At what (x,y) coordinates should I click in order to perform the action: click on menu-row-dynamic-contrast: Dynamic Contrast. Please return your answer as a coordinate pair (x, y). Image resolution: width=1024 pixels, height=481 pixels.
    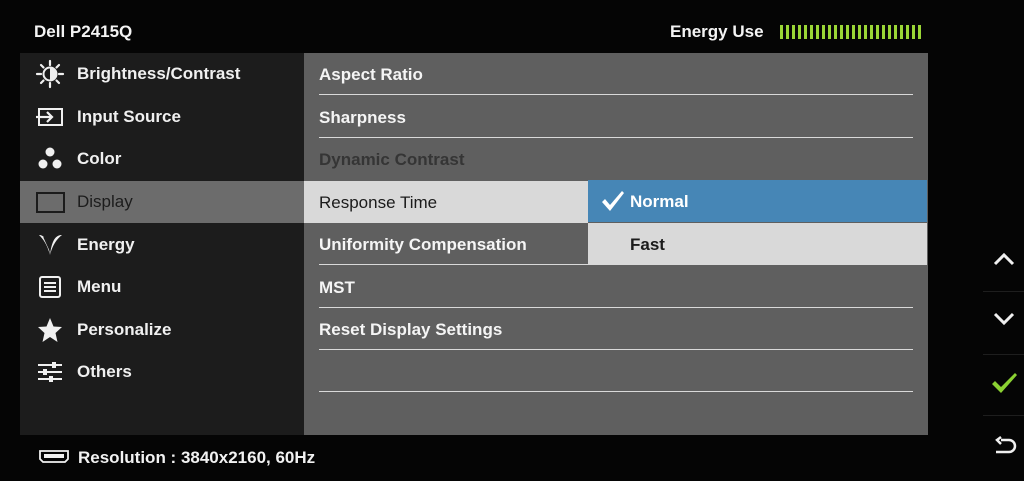
    Looking at the image, I should click on (616, 159).